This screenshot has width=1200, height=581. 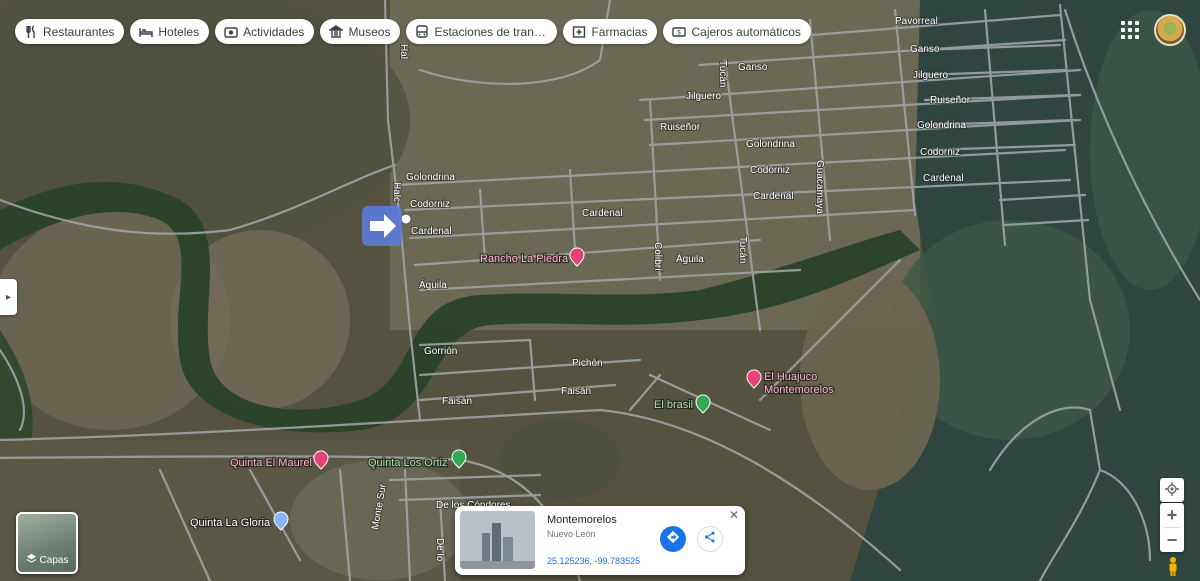 What do you see at coordinates (497, 540) in the screenshot?
I see `place-photo` at bounding box center [497, 540].